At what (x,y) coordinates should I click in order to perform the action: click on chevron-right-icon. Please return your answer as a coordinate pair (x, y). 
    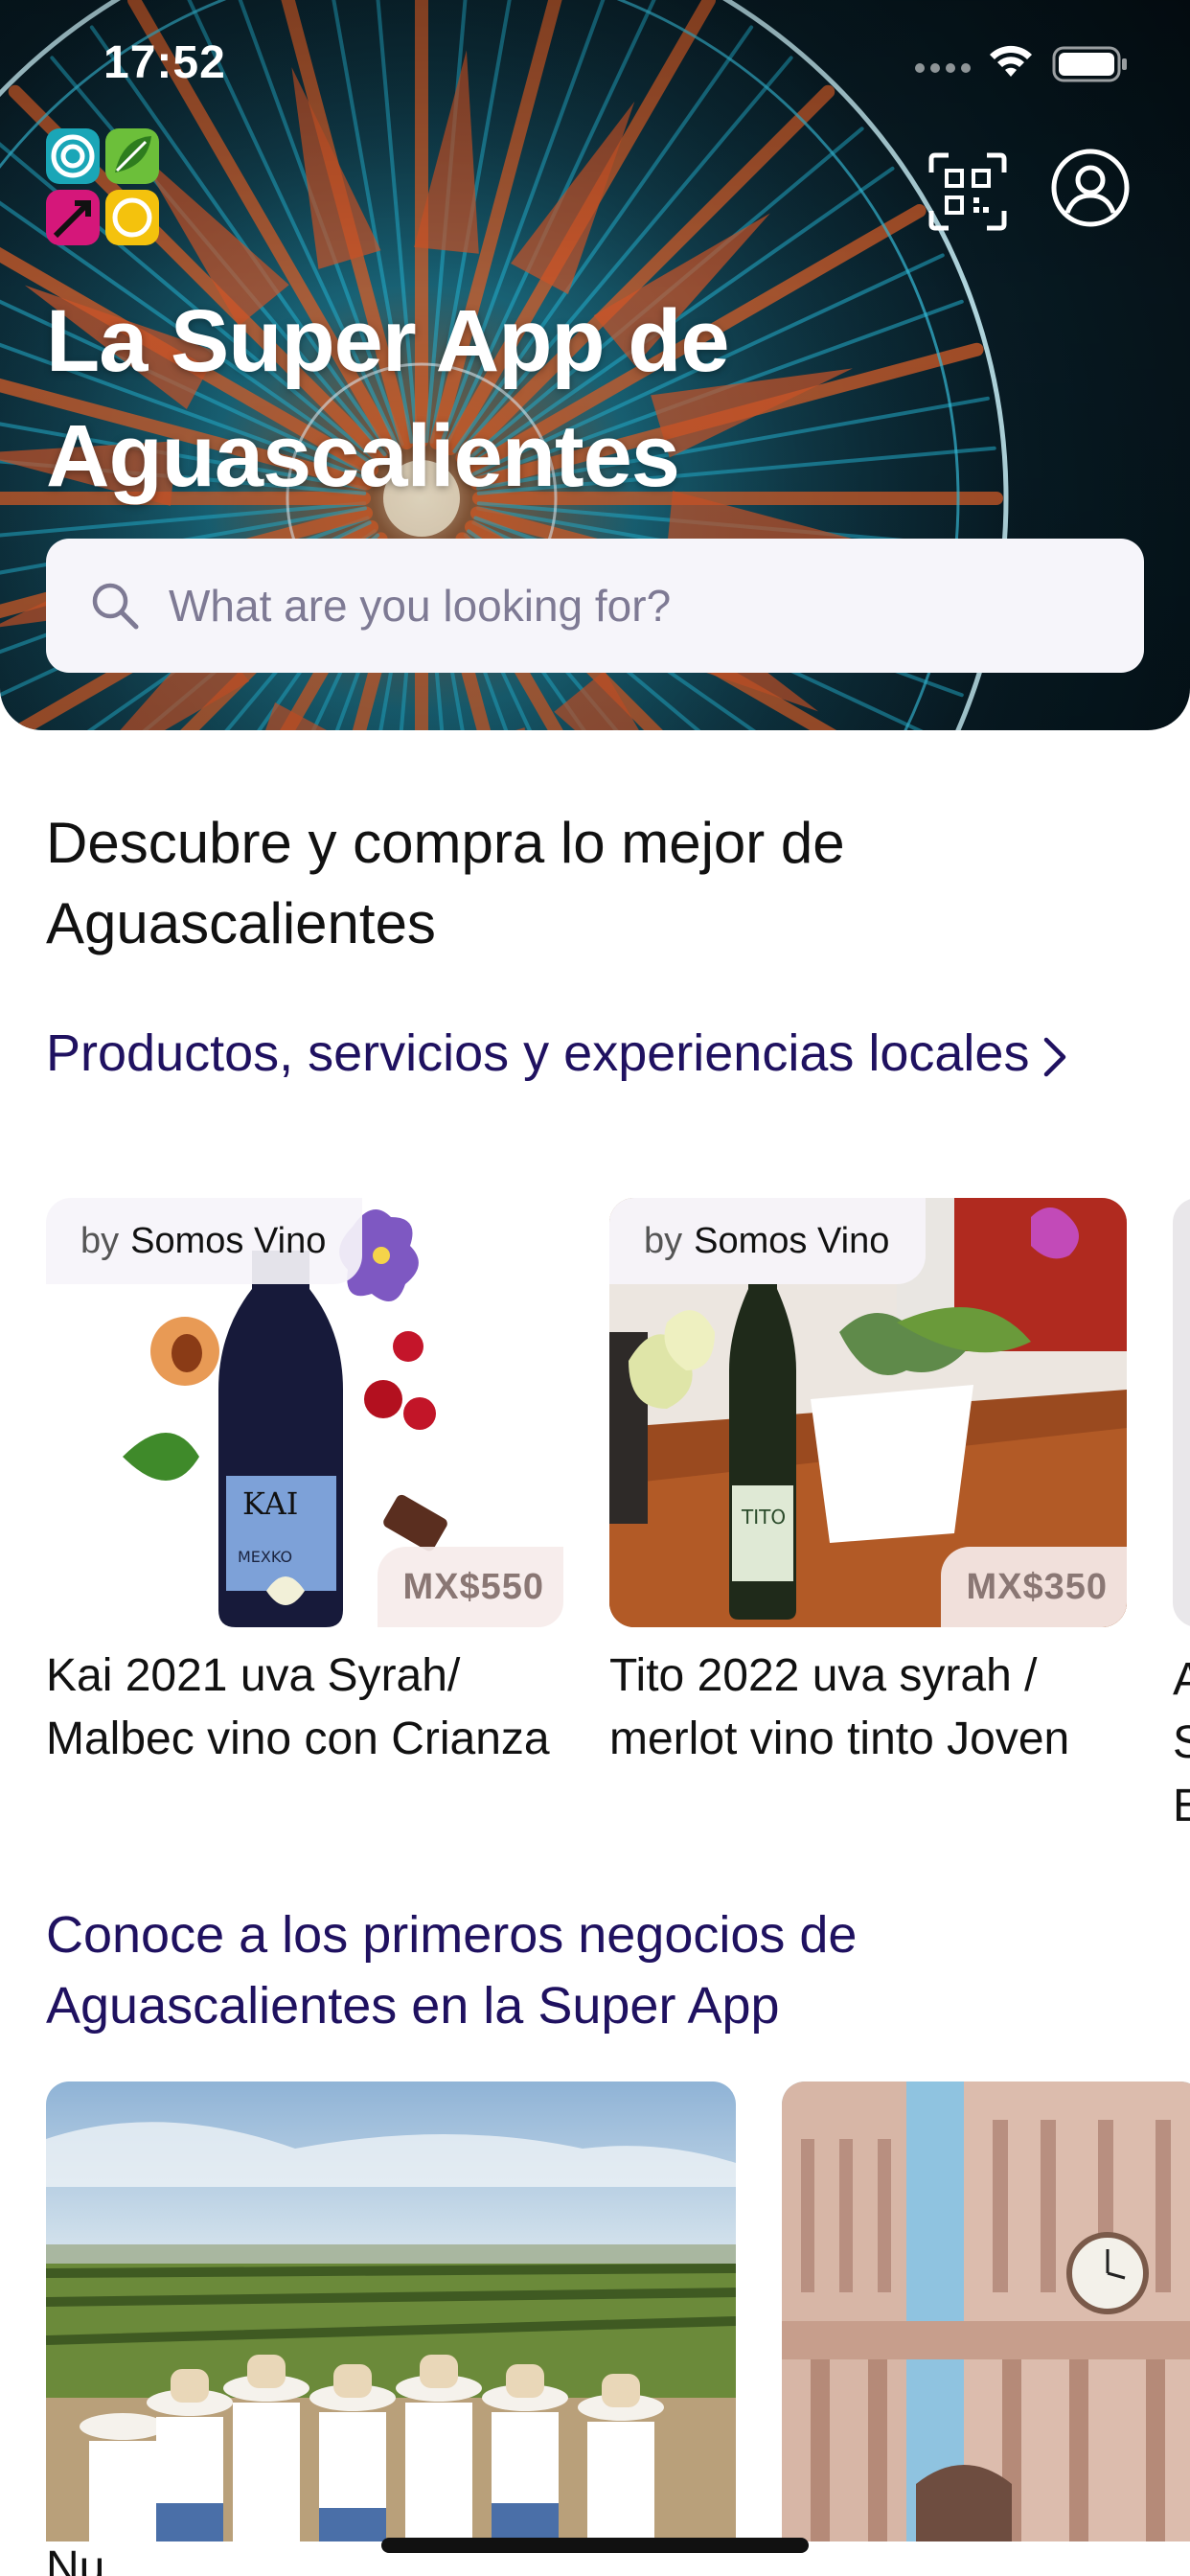
    Looking at the image, I should click on (1055, 1056).